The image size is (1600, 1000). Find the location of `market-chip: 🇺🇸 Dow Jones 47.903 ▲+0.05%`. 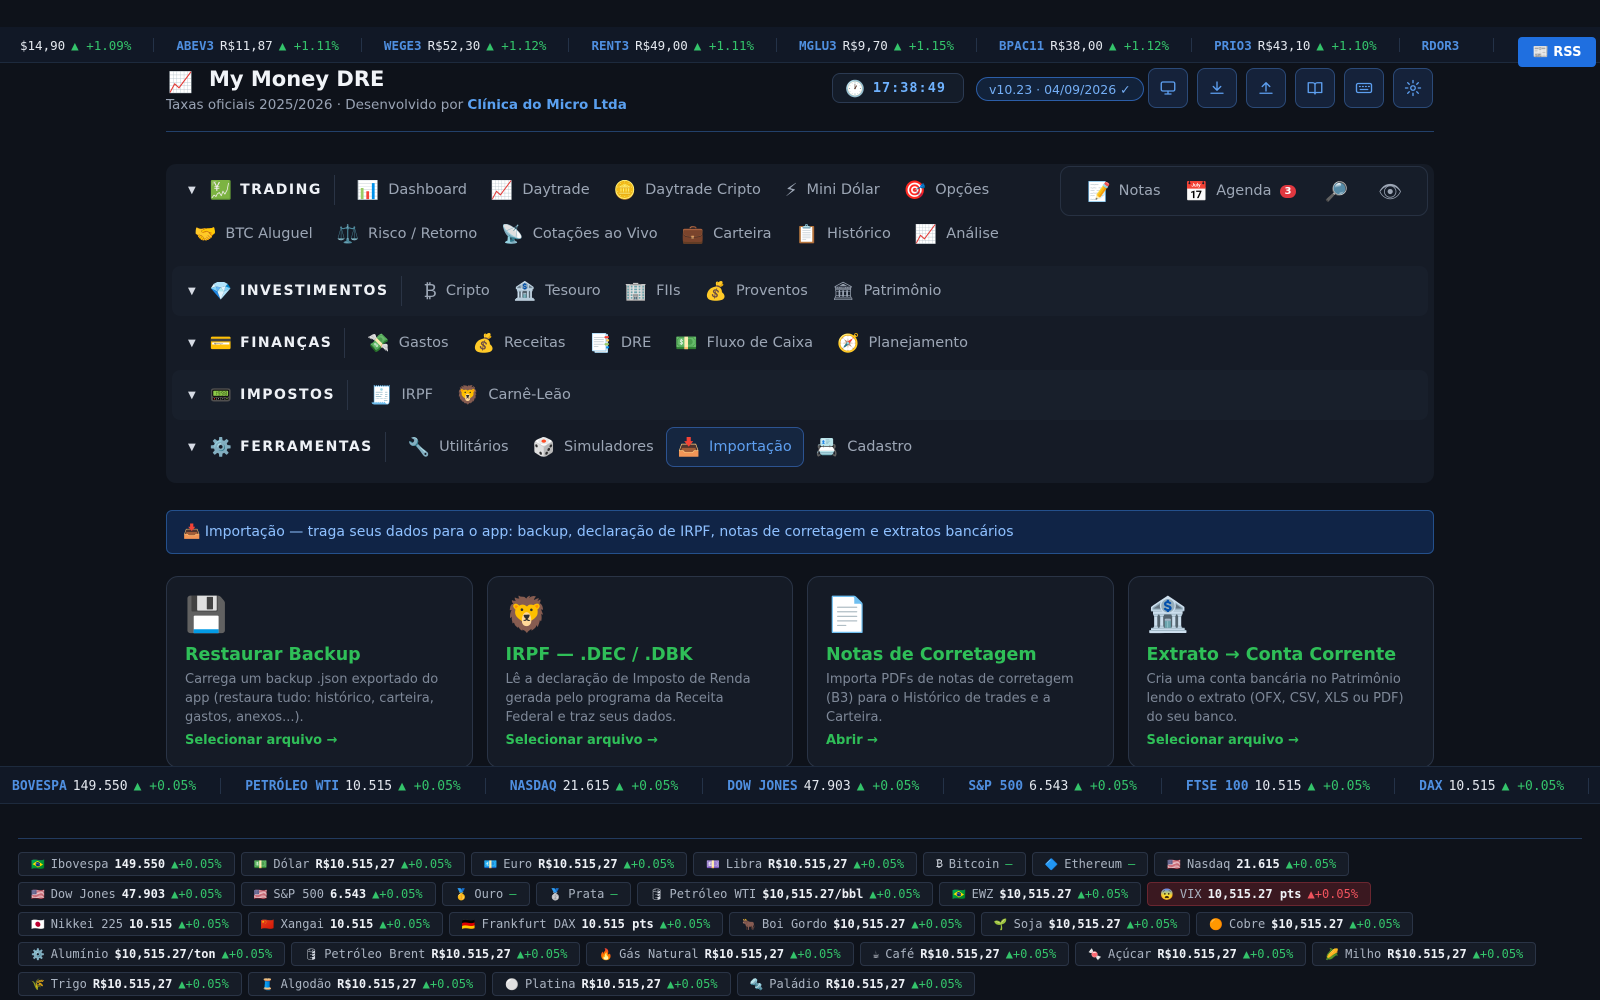

market-chip: 🇺🇸 Dow Jones 47.903 ▲+0.05% is located at coordinates (126, 894).